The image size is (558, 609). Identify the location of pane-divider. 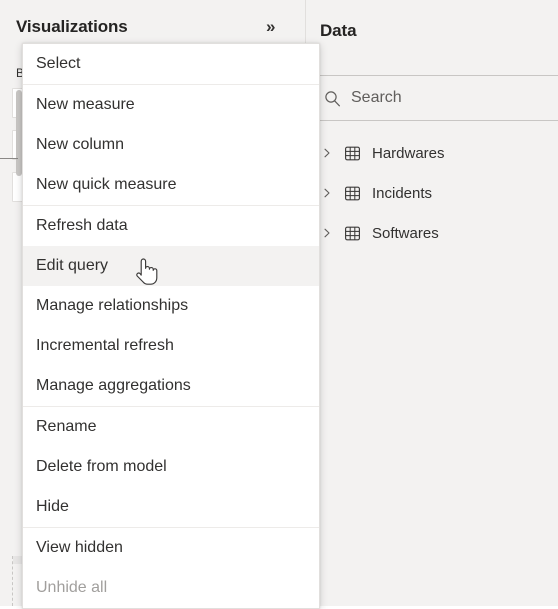
(9, 158).